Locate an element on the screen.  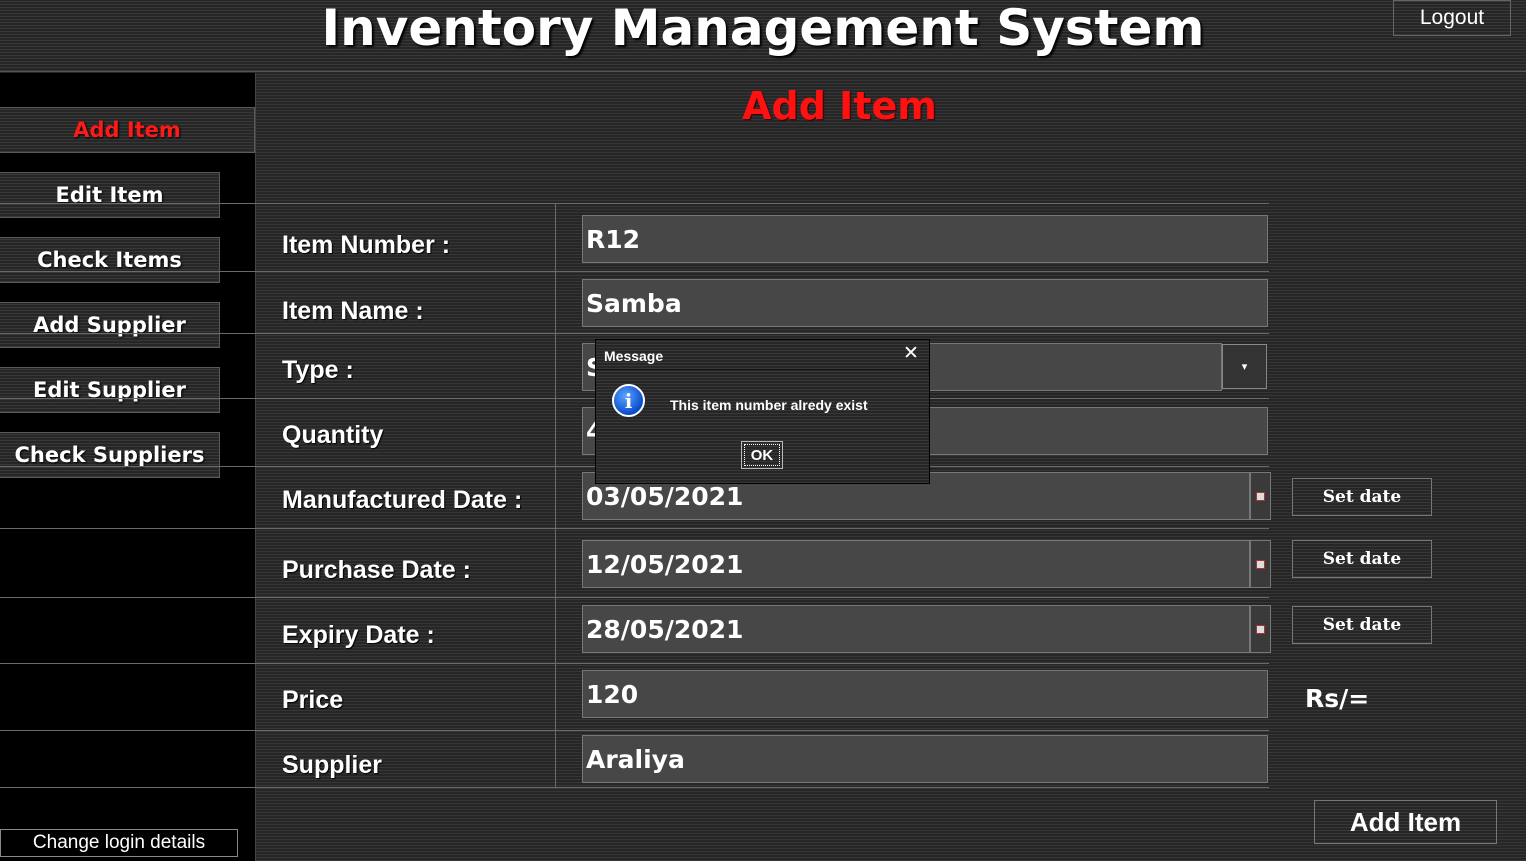
change-login-button: Change login details is located at coordinates (119, 843).